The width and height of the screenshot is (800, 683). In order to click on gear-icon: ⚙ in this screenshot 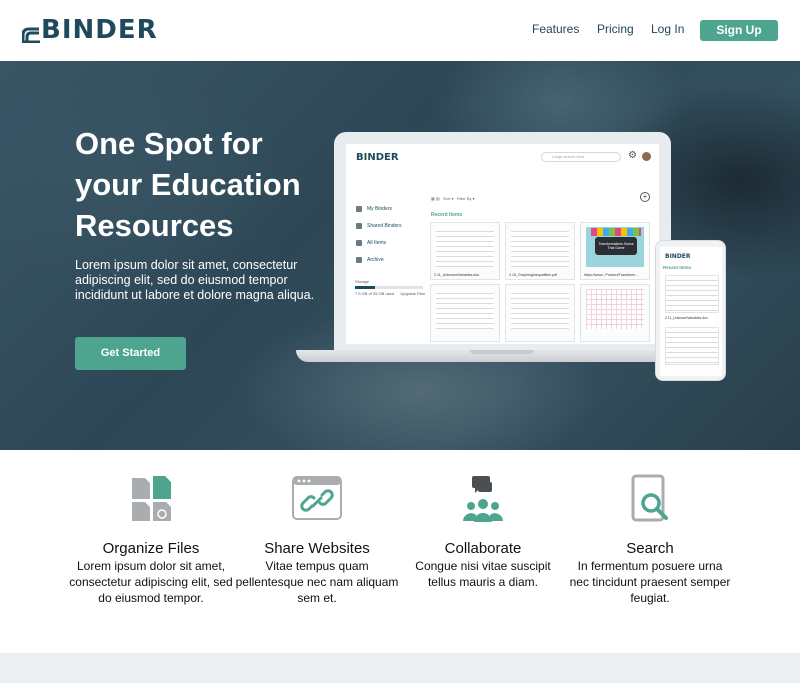, I will do `click(632, 155)`.